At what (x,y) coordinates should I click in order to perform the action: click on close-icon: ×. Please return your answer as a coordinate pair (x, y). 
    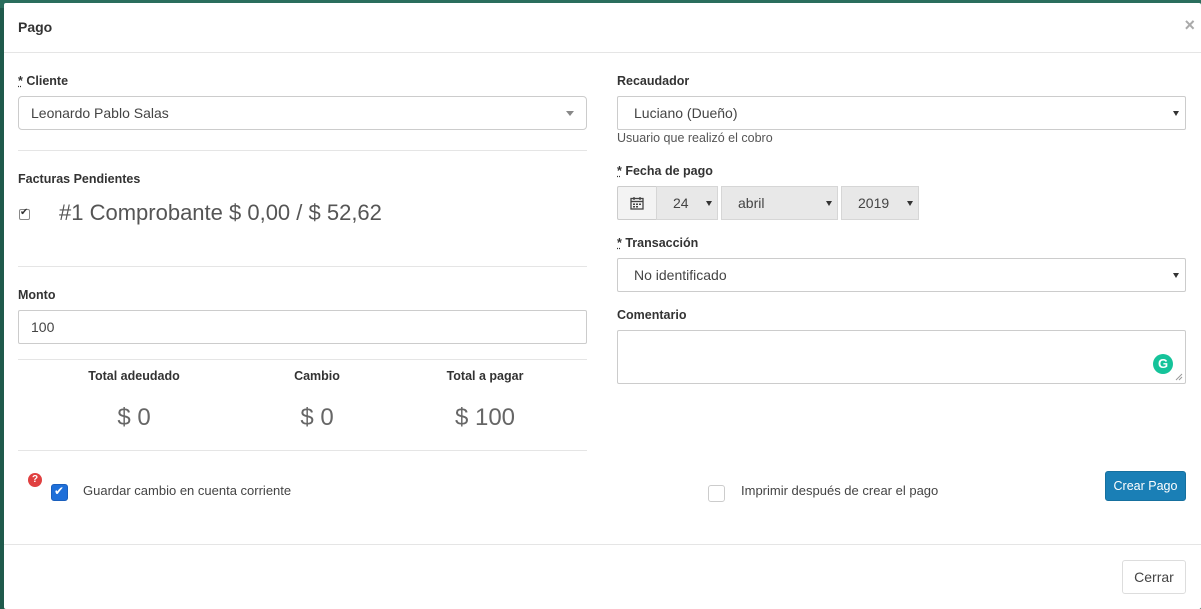
    Looking at the image, I should click on (1189, 25).